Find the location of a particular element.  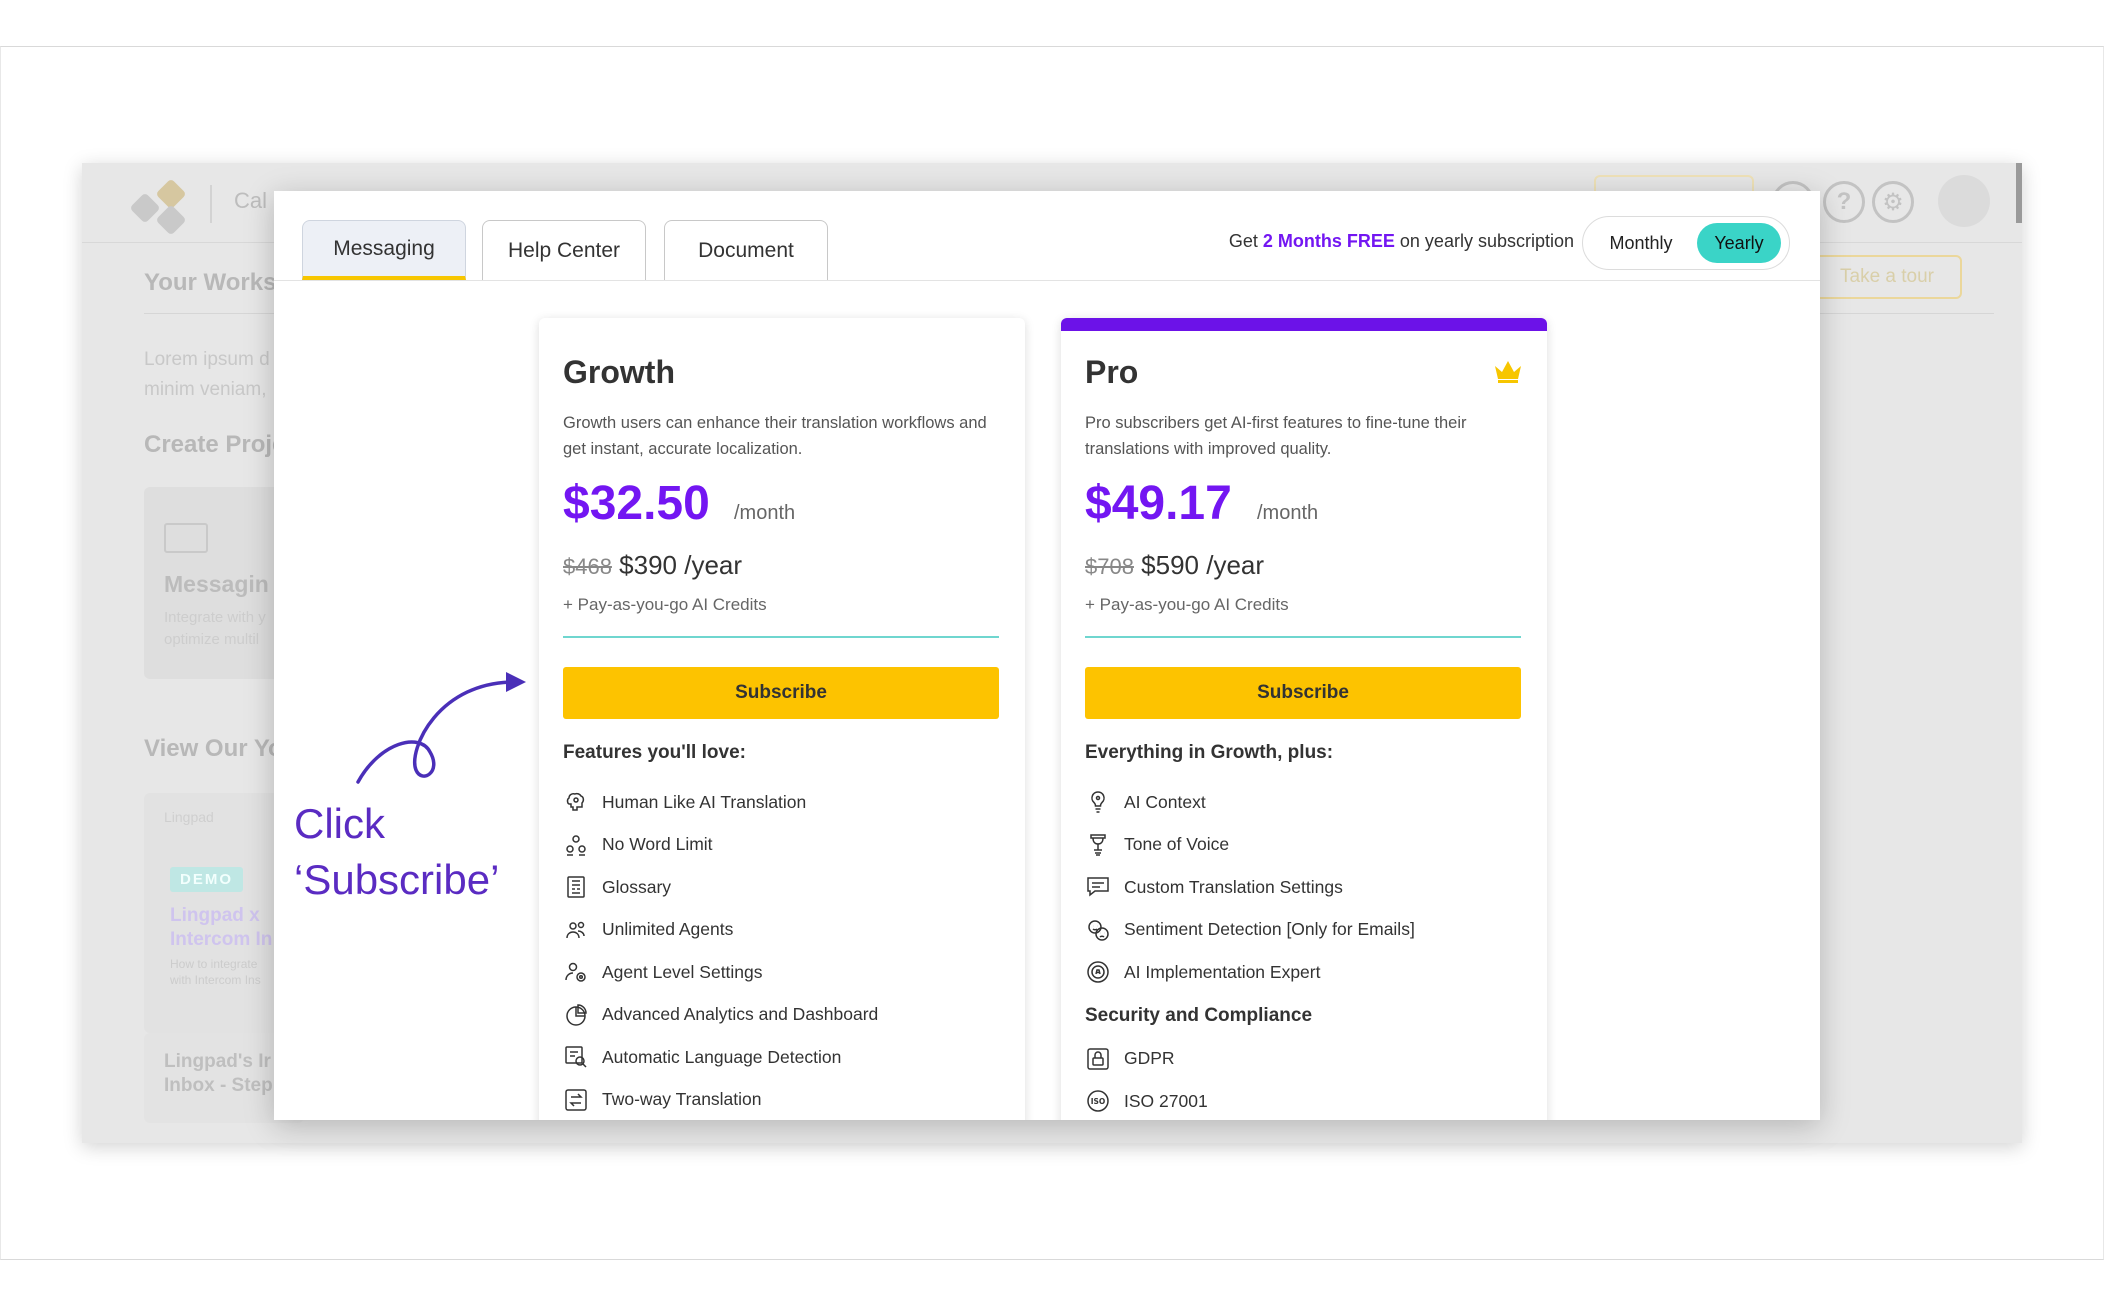

feature-label: AI Implementation Expert is located at coordinates (1222, 971).